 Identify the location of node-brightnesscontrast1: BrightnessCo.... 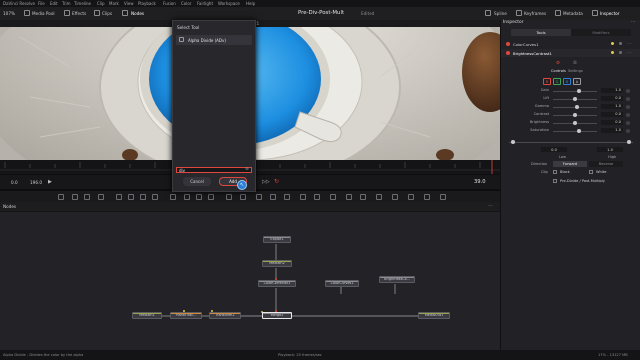
(397, 279).